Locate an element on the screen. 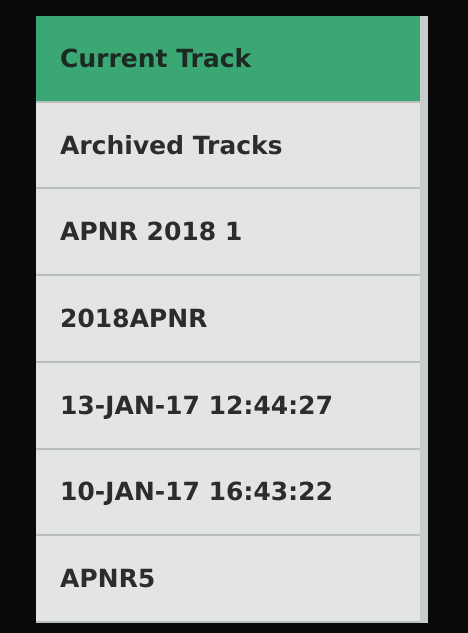 This screenshot has width=468, height=633. track-list-item: APNR 2018 1 is located at coordinates (228, 232).